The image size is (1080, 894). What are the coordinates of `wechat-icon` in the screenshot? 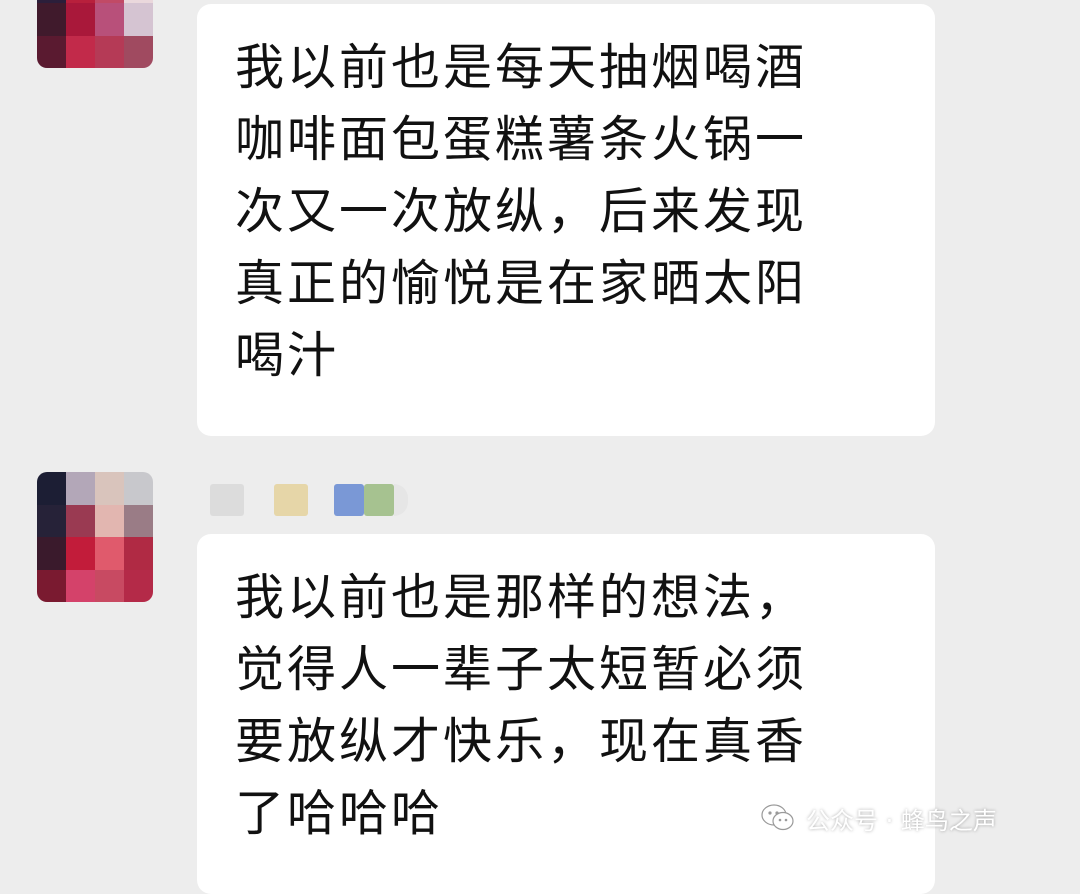 It's located at (777, 817).